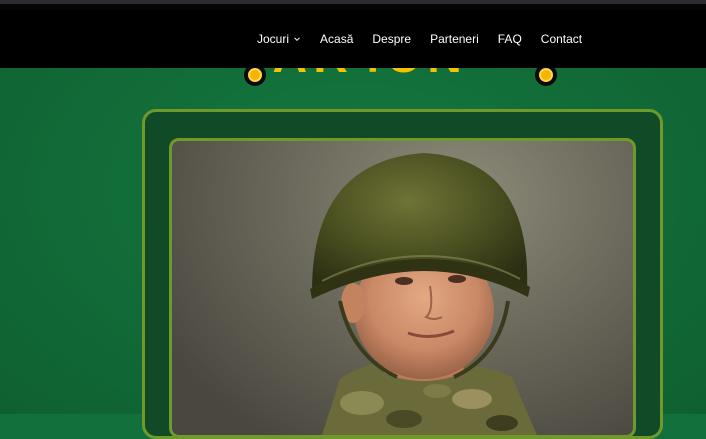 This screenshot has height=439, width=706. I want to click on nav-item-despre-label: Despre, so click(392, 39).